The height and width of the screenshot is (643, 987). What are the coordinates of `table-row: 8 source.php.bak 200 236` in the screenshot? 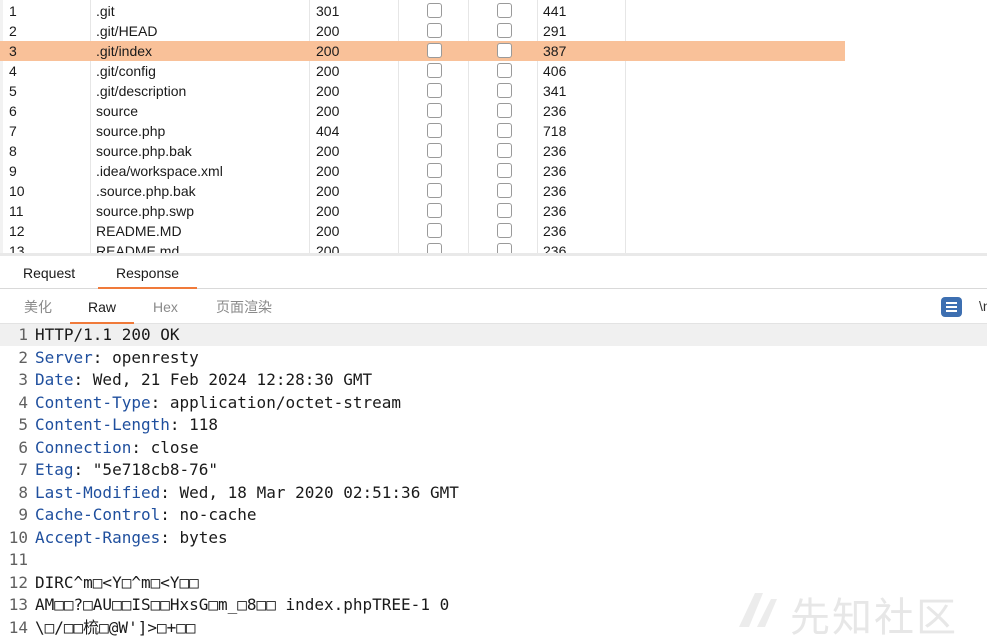 It's located at (422, 151).